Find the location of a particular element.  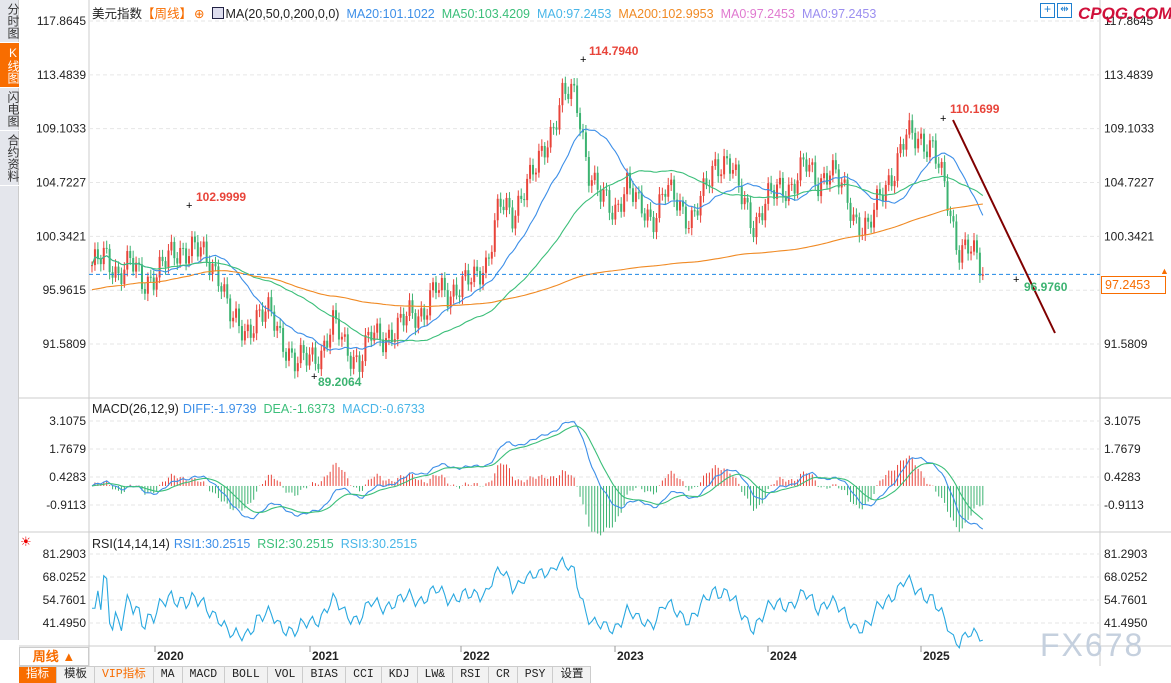

toolbar-item: PSY is located at coordinates (536, 675).